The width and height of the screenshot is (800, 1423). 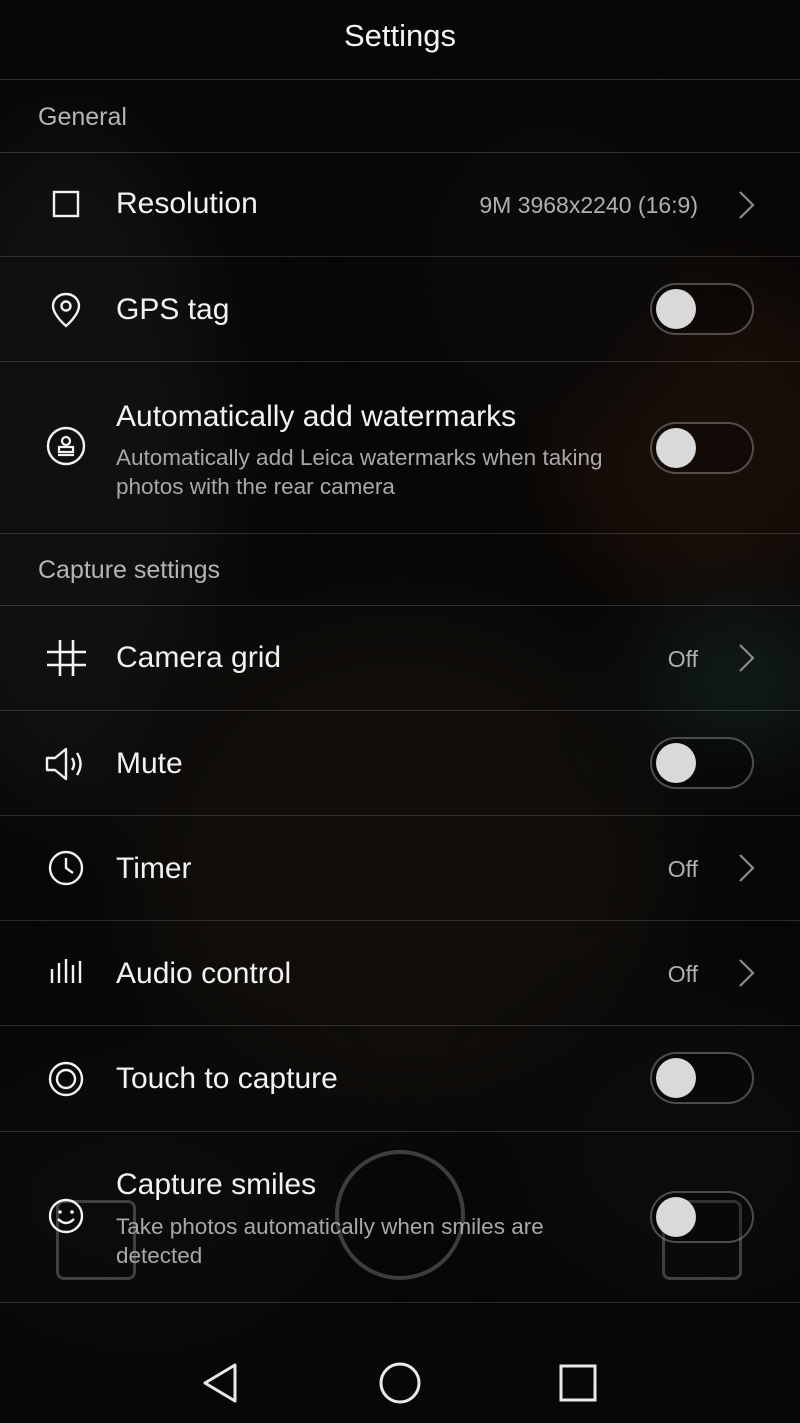 What do you see at coordinates (400, 868) in the screenshot?
I see `setting-timer: Timer Off` at bounding box center [400, 868].